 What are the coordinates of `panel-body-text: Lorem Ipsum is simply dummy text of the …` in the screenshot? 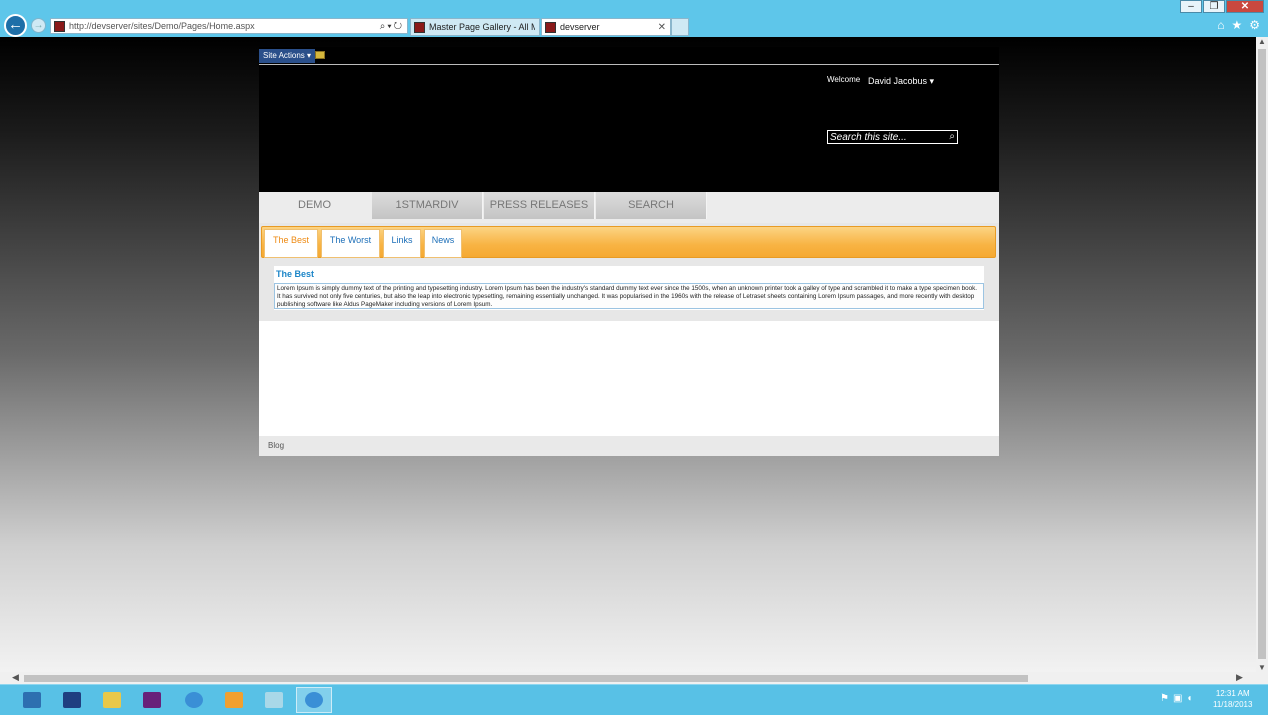 It's located at (629, 296).